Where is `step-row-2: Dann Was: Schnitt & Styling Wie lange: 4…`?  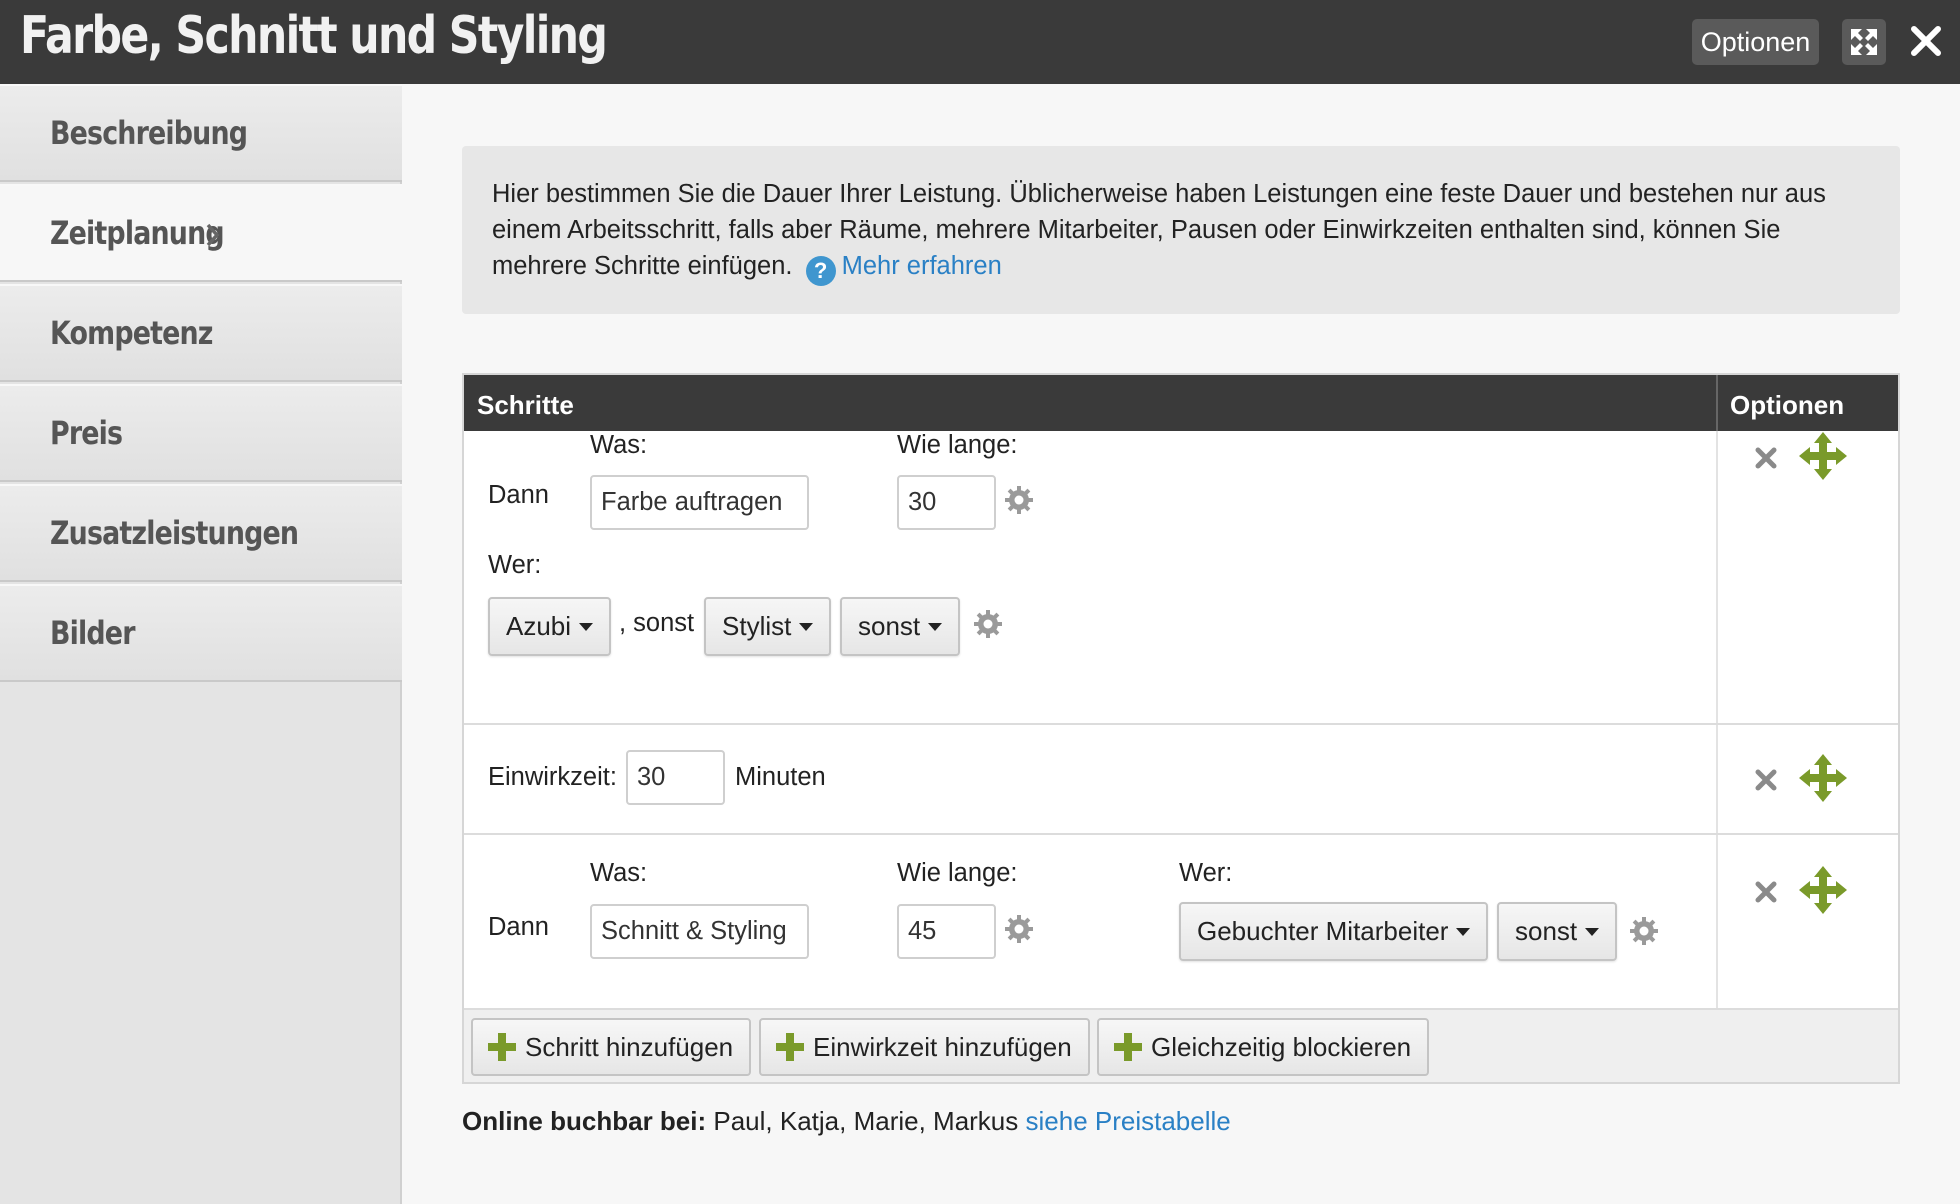
step-row-2: Dann Was: Schnitt & Styling Wie lange: 4… is located at coordinates (1181, 922).